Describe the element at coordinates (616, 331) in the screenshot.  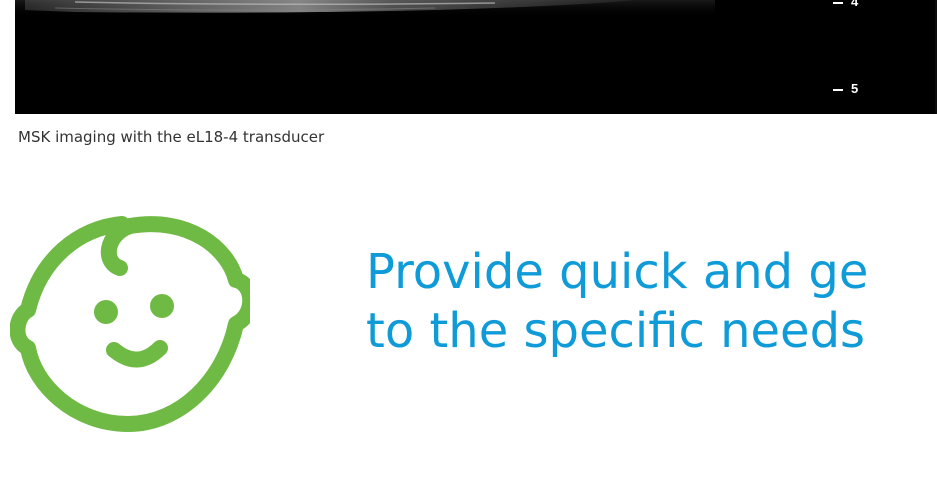
I see `headline-line-2: to the specific needs` at that location.